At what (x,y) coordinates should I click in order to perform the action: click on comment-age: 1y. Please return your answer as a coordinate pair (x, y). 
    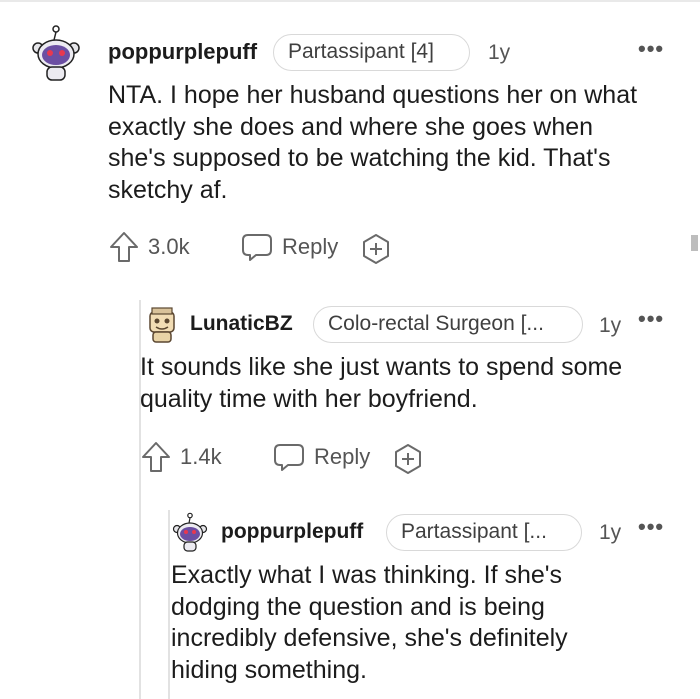
    Looking at the image, I should click on (610, 532).